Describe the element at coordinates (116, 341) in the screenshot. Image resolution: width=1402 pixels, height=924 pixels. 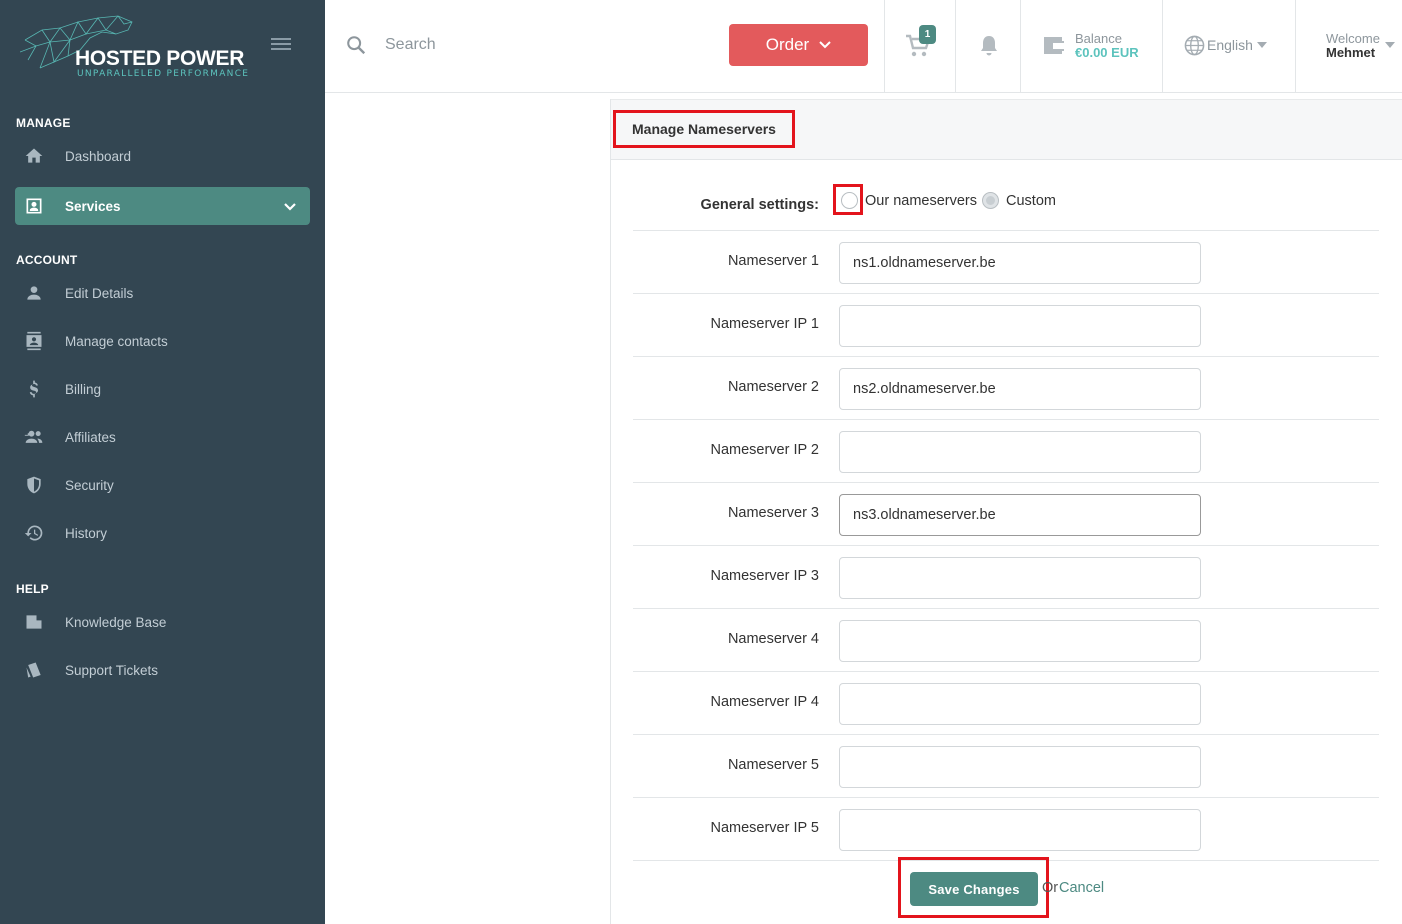
I see `sidebar-item-label: Manage contacts` at that location.